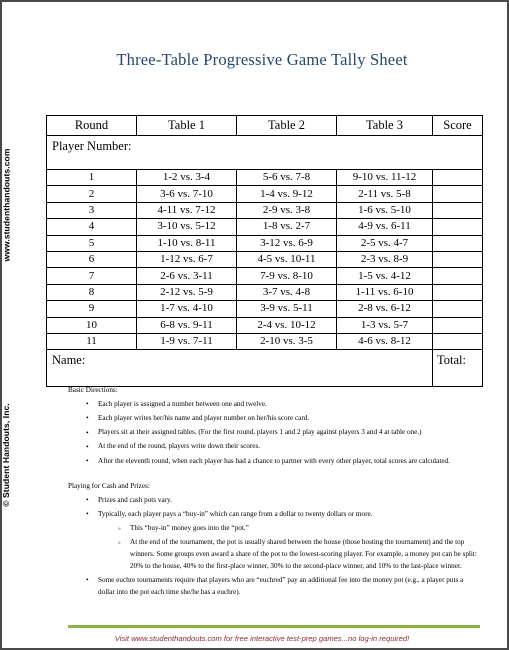  Describe the element at coordinates (286, 125) in the screenshot. I see `header-table-2: Table 2` at that location.